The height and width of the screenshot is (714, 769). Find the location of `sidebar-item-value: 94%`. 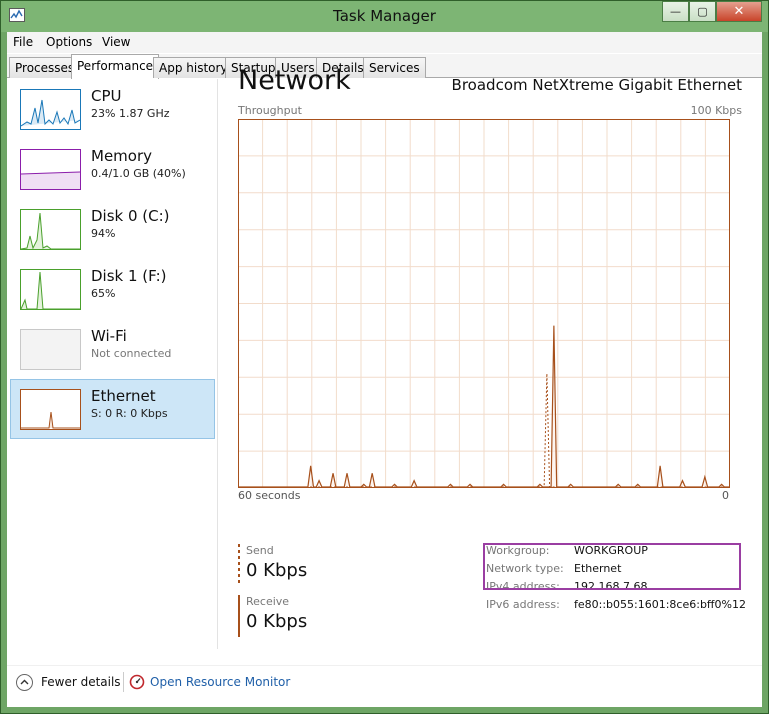

sidebar-item-value: 94% is located at coordinates (103, 233).